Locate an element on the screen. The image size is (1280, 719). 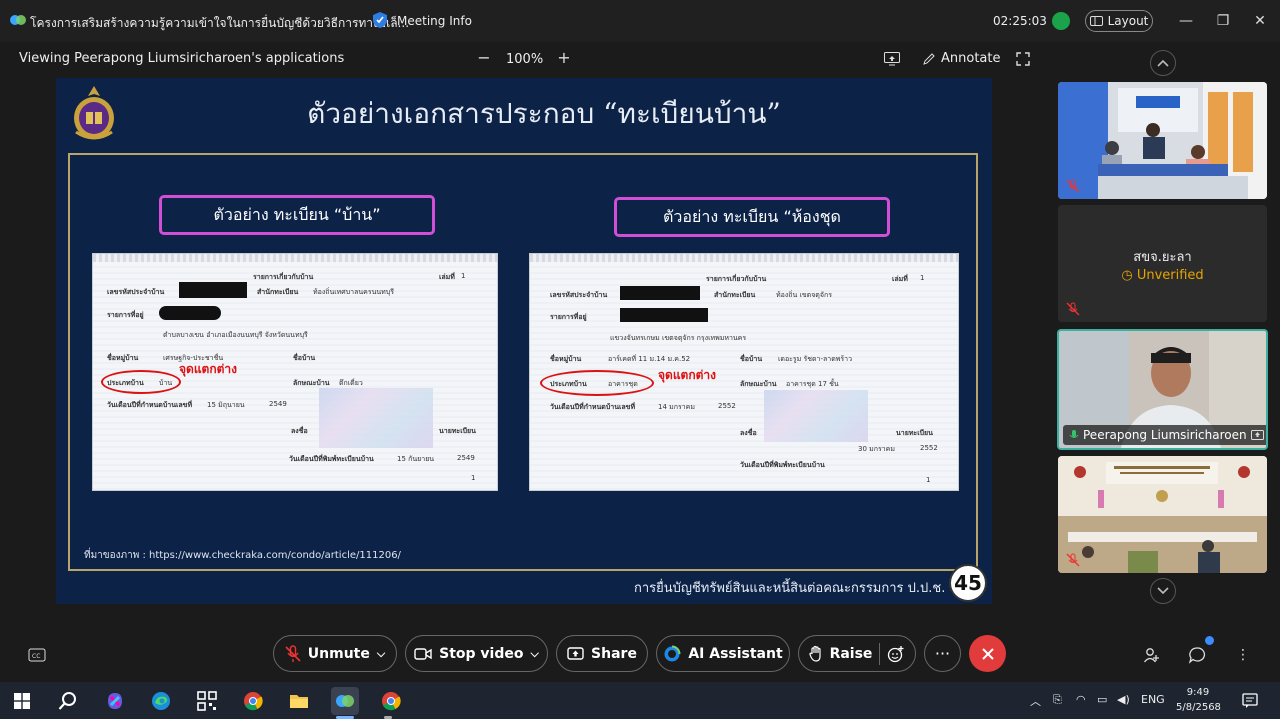
doc-sign-label: ลงชื่อ is located at coordinates (748, 433).